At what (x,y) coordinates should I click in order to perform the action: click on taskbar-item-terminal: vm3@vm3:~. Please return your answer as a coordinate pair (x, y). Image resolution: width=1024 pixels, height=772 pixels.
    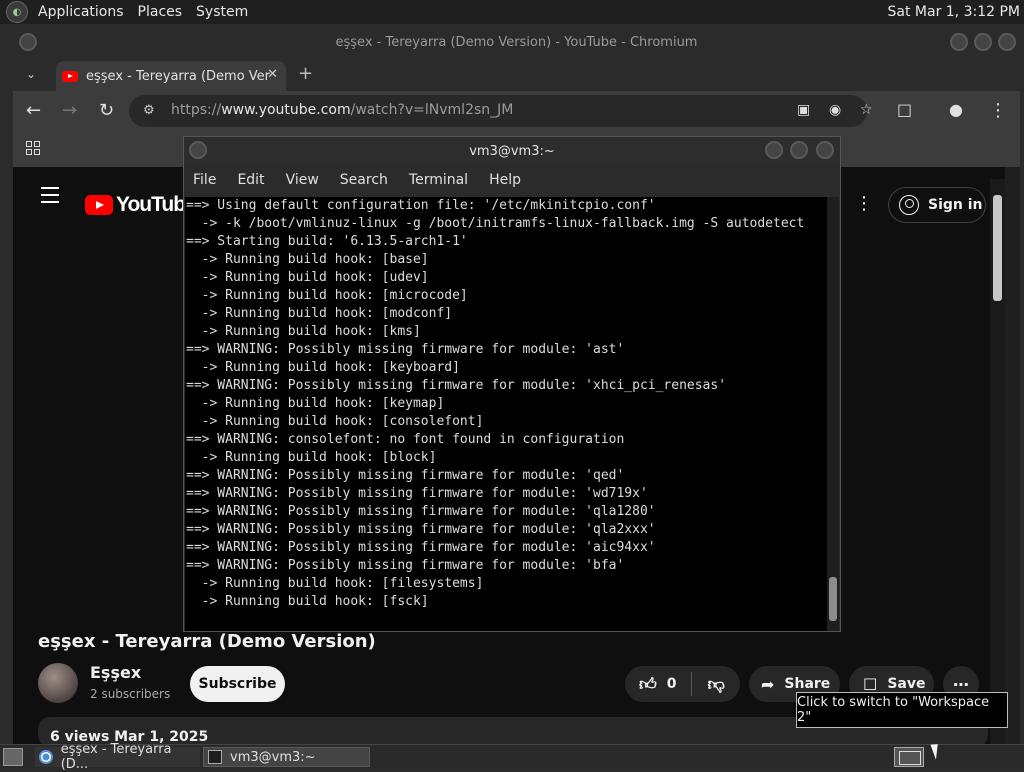
    Looking at the image, I should click on (286, 757).